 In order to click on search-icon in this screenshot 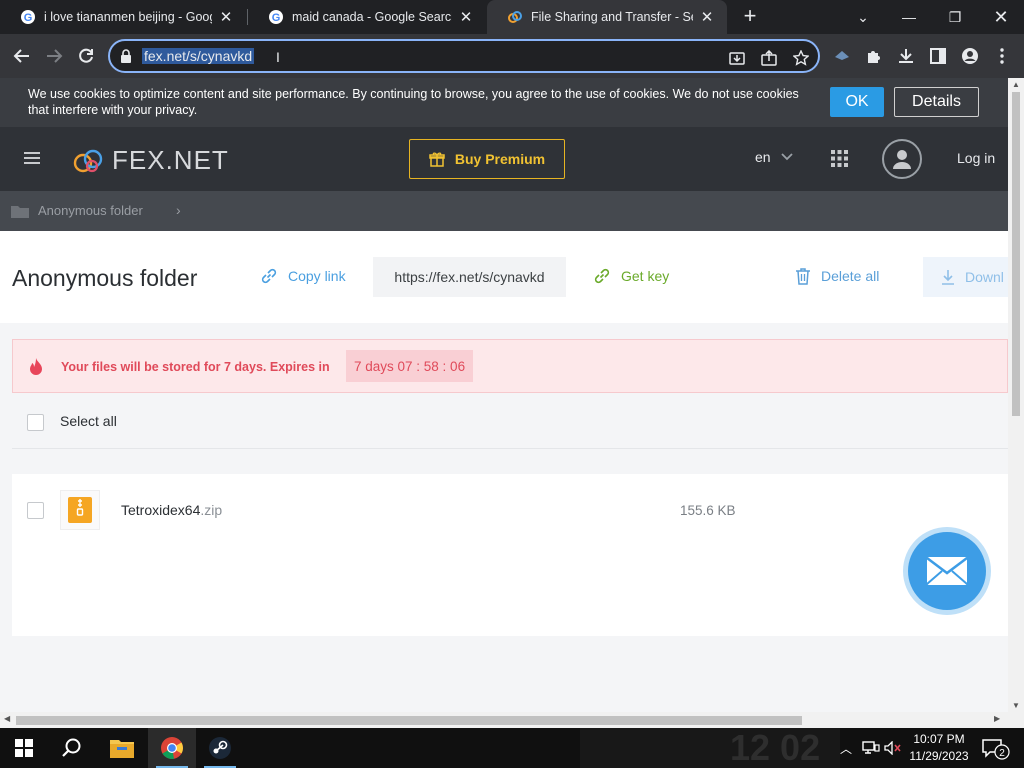, I will do `click(71, 747)`.